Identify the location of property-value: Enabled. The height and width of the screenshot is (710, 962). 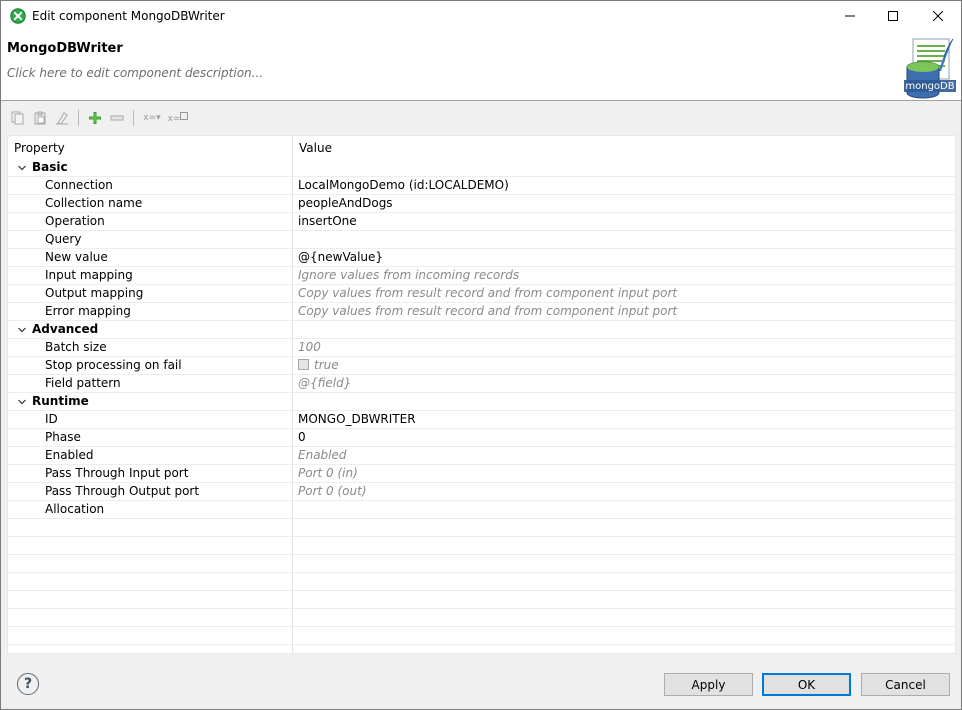
(322, 455).